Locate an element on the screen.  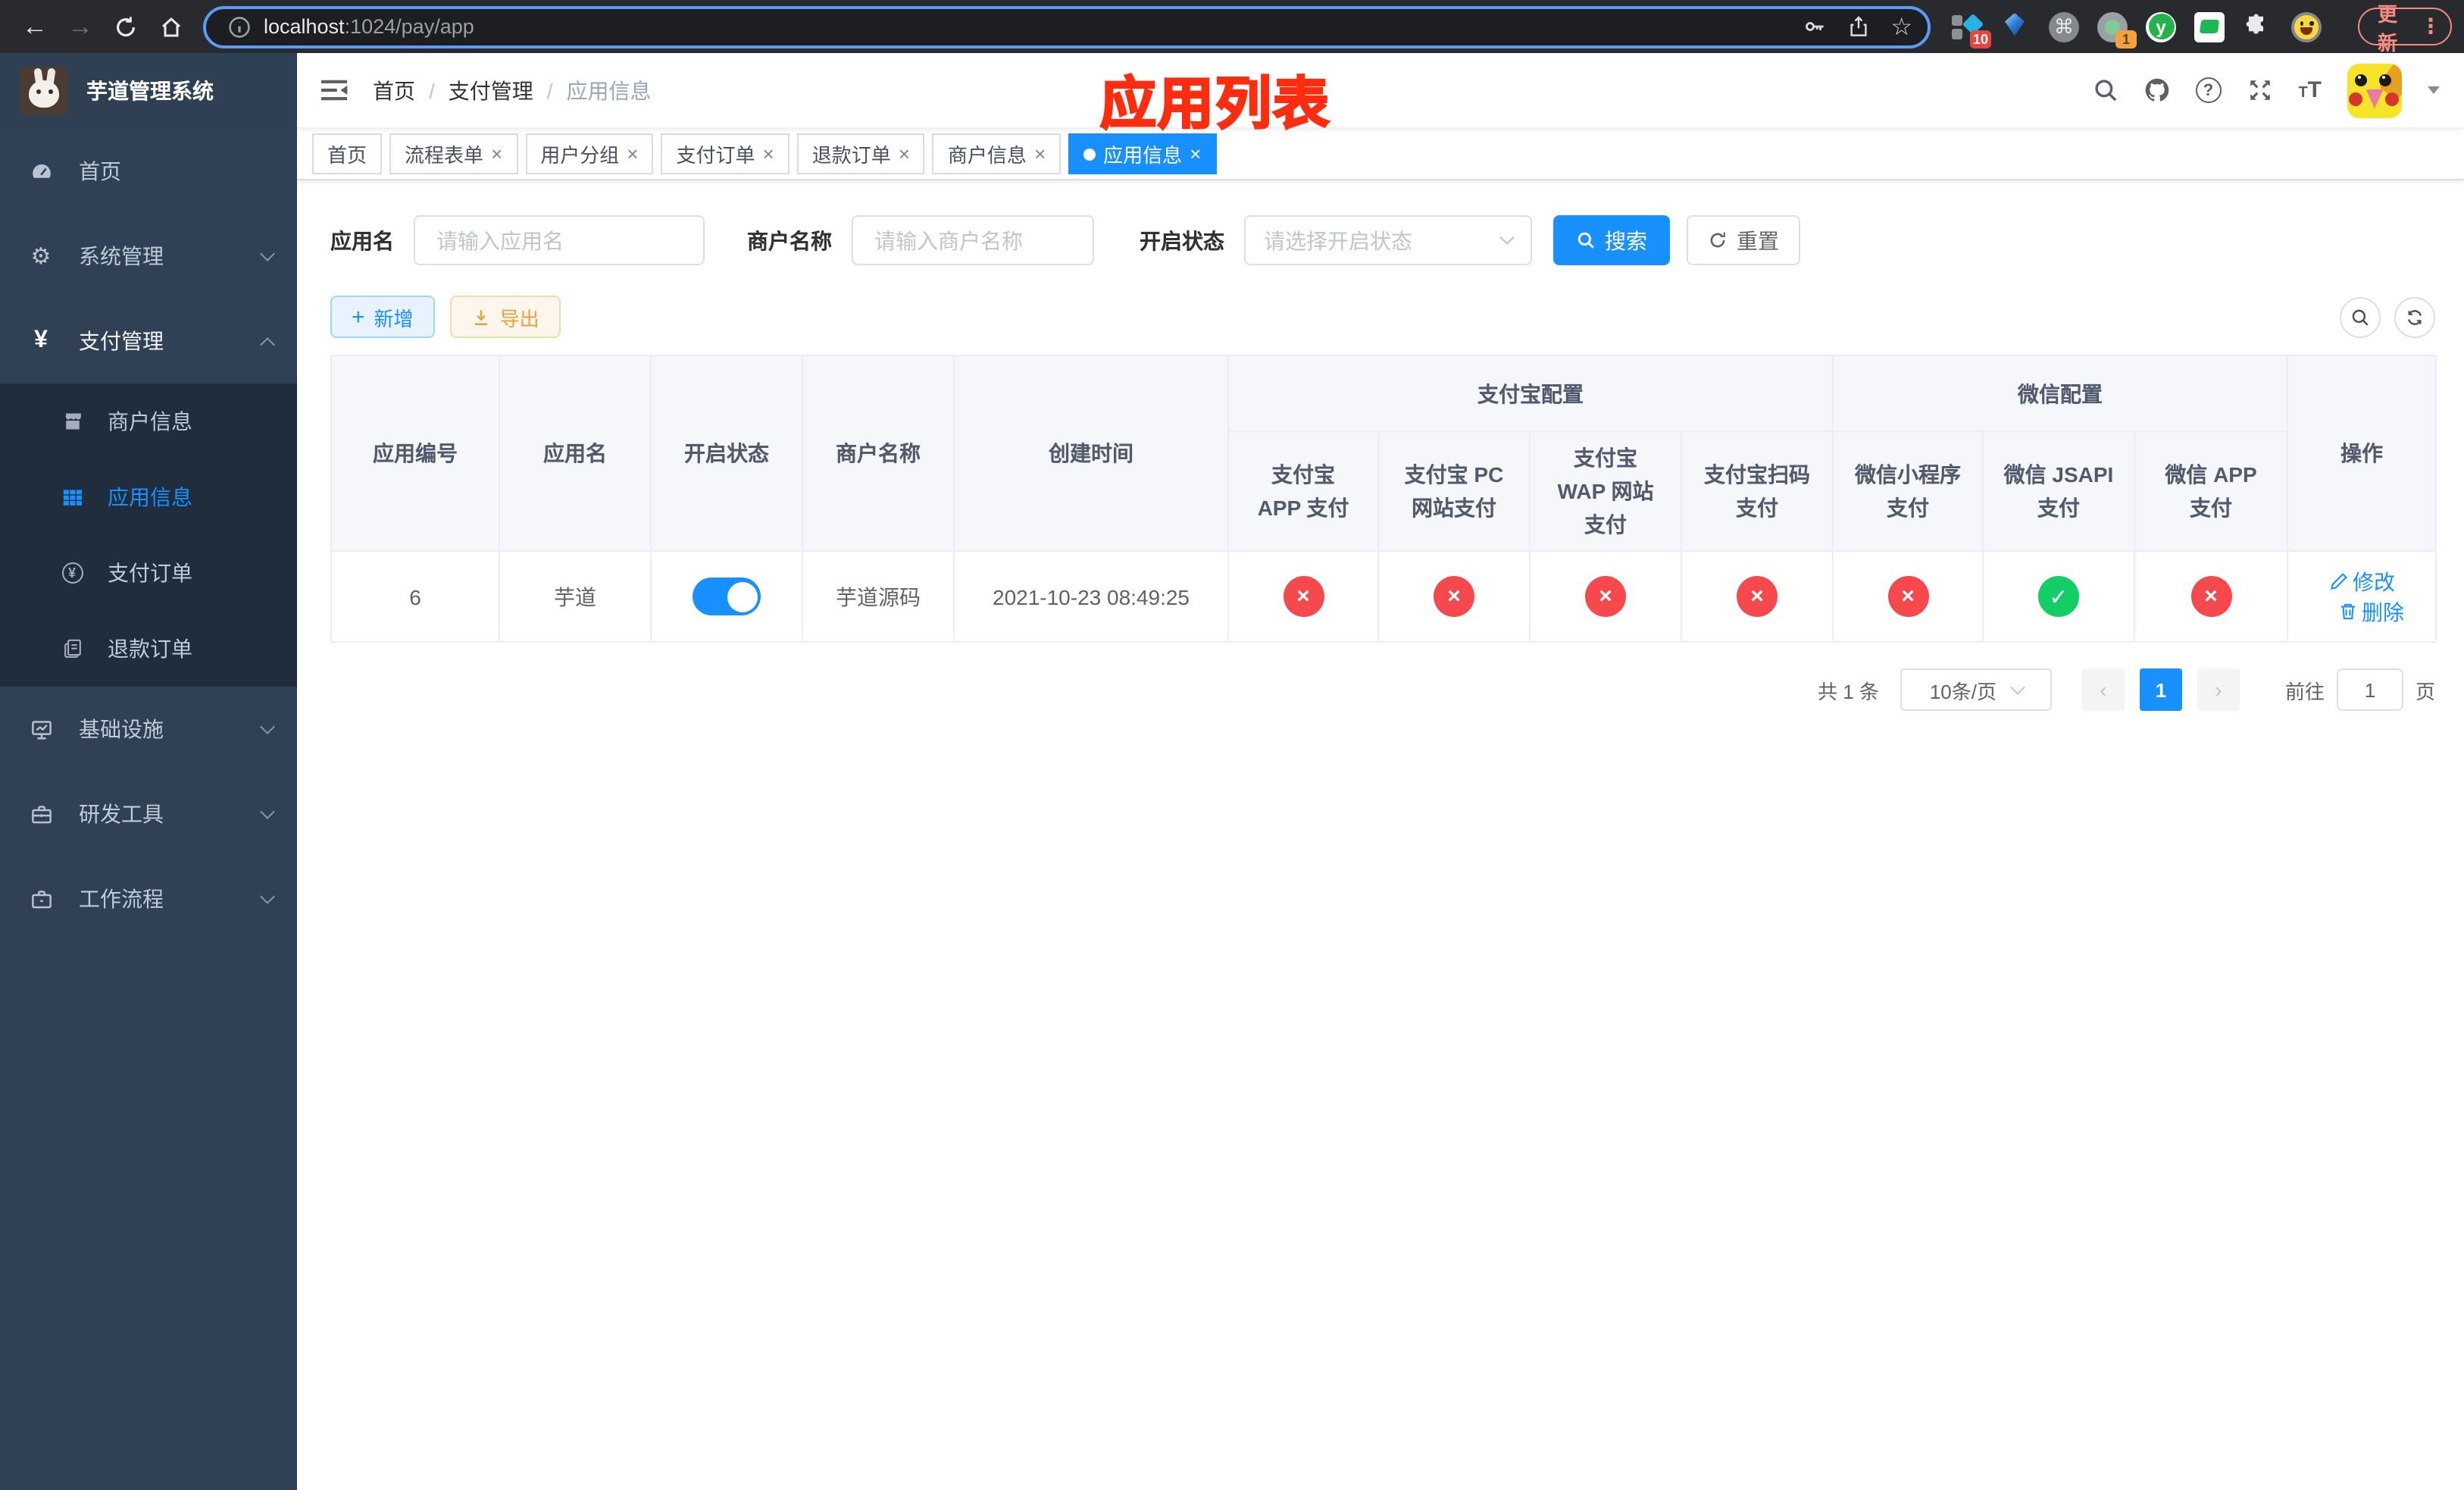
cell-merchant: 芋道源码 is located at coordinates (878, 596).